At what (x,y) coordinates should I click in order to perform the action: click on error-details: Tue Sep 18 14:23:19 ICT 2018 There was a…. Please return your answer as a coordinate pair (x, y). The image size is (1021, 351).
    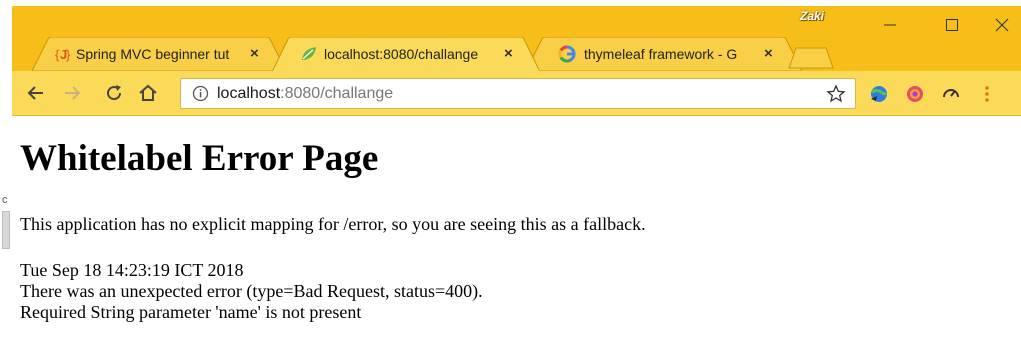
    Looking at the image, I should click on (251, 291).